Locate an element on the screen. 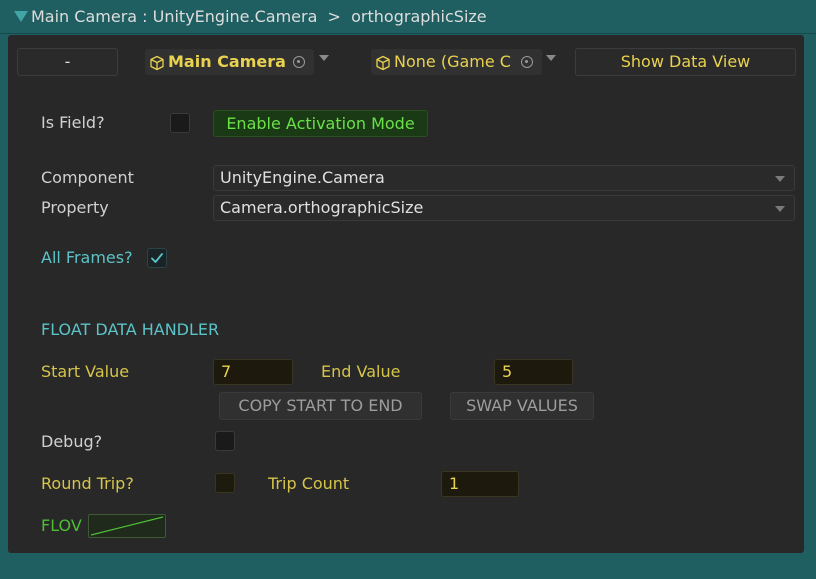  show-data-view-button: Show Data View is located at coordinates (685, 62).